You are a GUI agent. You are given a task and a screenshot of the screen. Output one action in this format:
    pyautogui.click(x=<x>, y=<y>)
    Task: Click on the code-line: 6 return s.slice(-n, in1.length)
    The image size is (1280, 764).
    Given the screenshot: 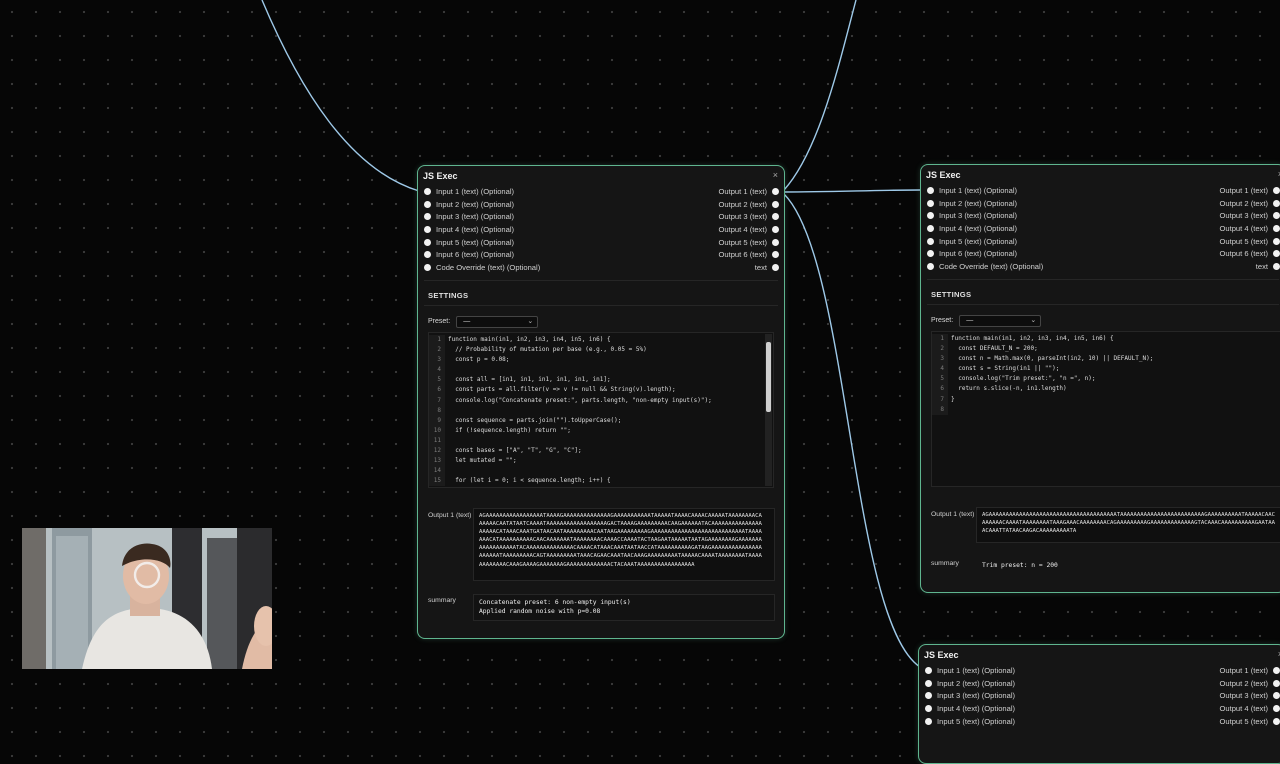 What is the action you would take?
    pyautogui.click(x=1106, y=389)
    